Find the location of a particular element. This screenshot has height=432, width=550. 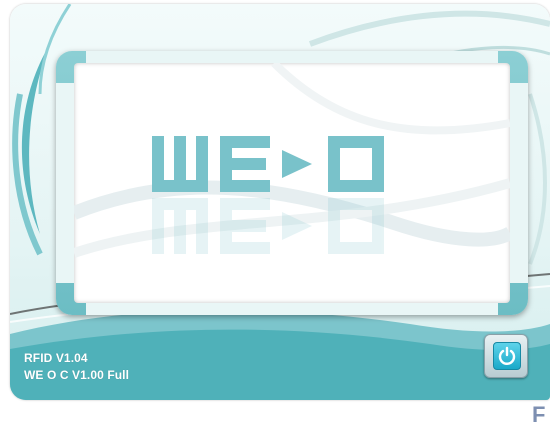

power-symbol is located at coordinates (507, 355).